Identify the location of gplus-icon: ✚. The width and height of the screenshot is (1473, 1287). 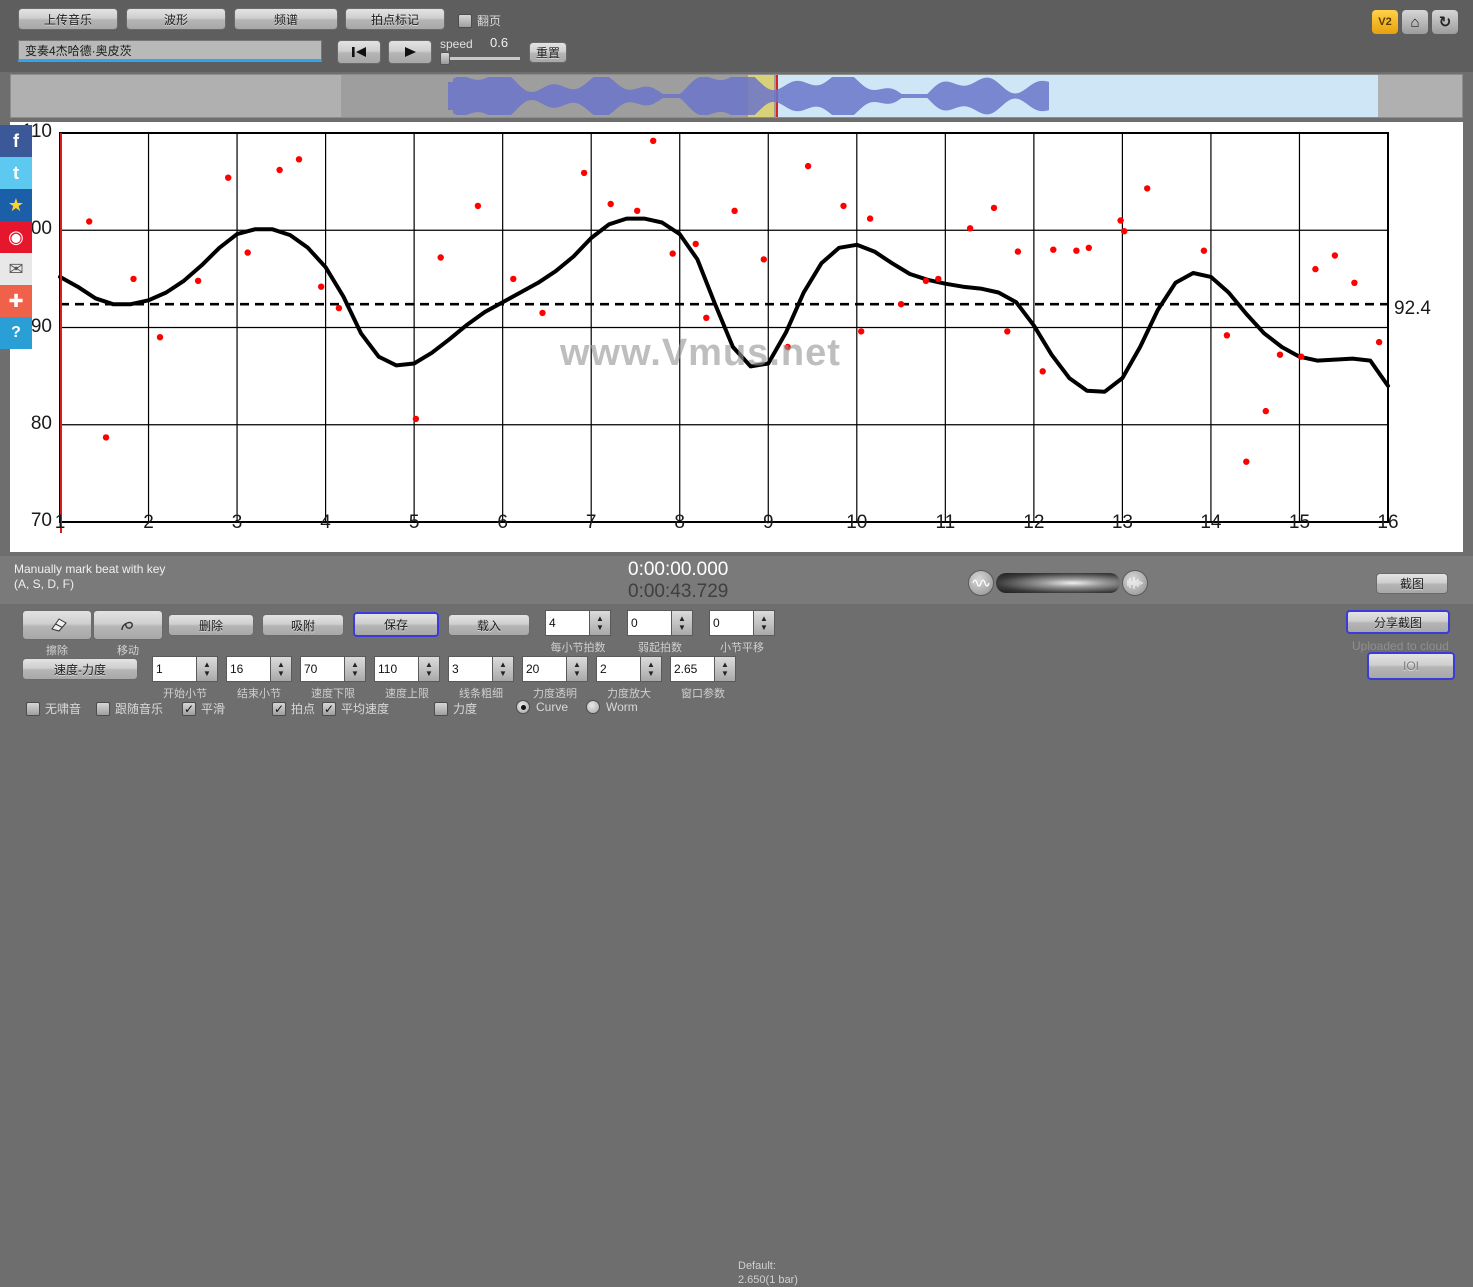
(16, 301).